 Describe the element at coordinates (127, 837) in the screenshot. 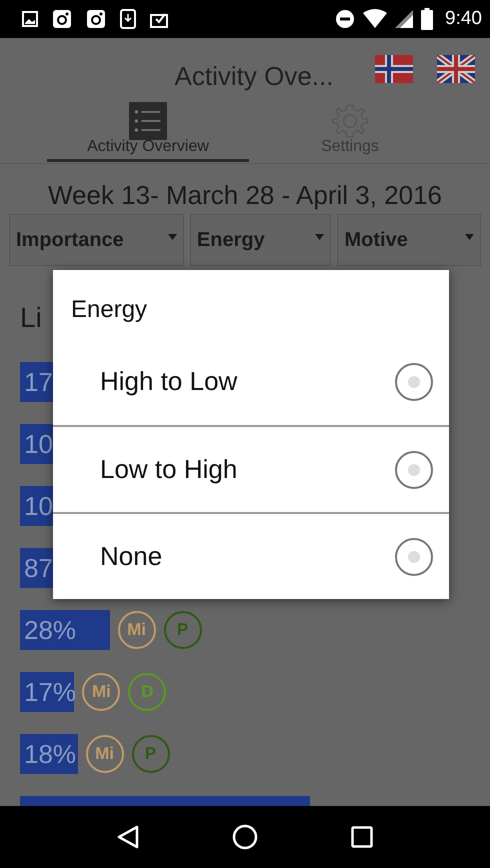

I see `back-icon` at that location.